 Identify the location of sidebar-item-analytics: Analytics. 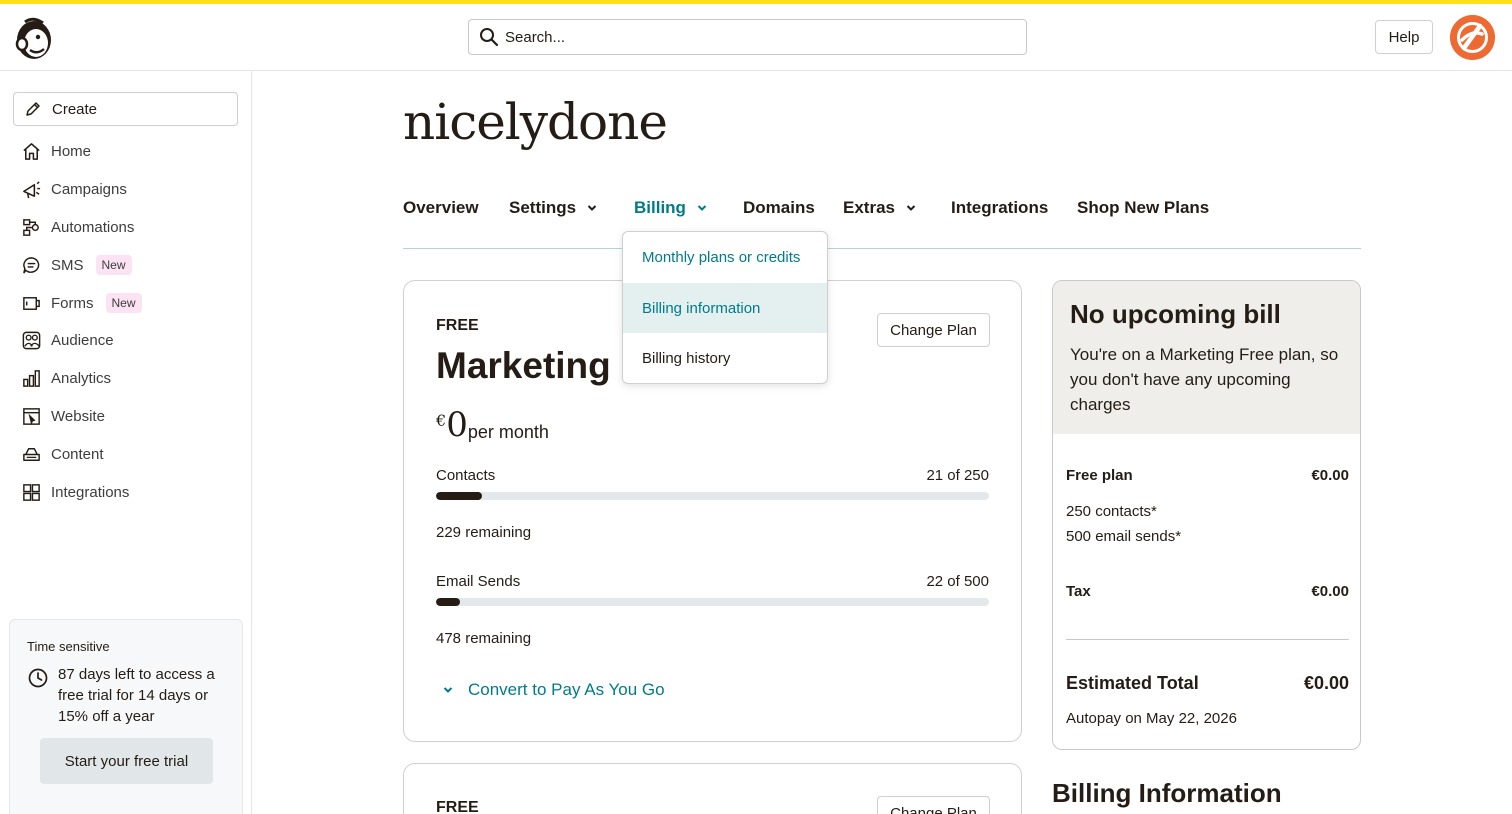
(130, 379).